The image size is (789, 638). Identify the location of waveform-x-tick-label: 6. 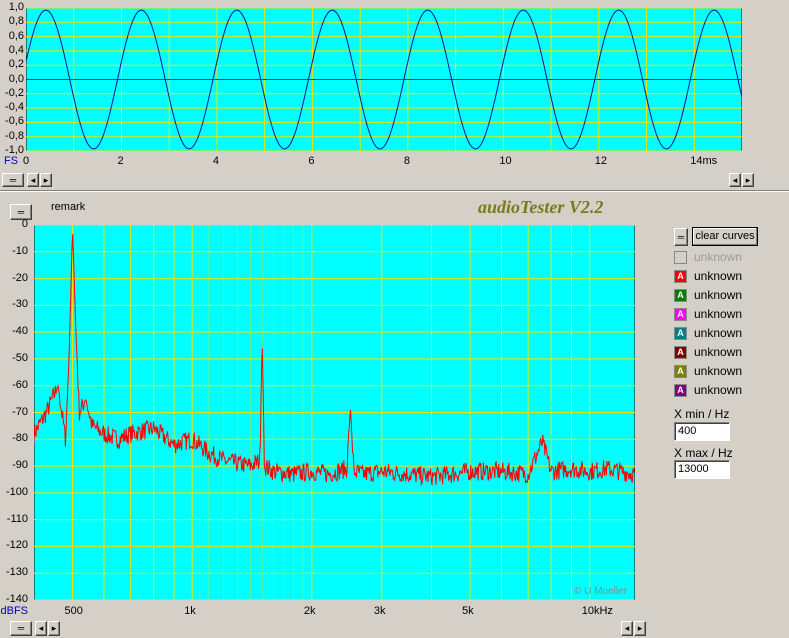
(311, 161).